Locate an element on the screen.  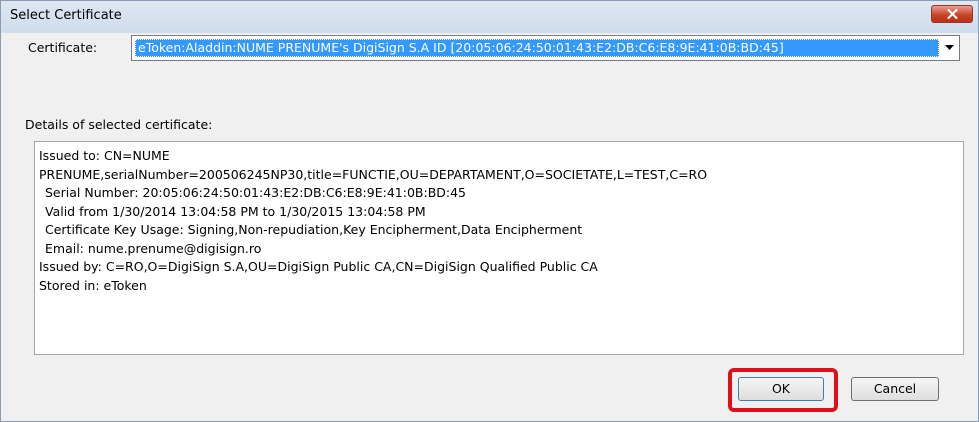
details-label: Details of selected certificate: is located at coordinates (119, 124).